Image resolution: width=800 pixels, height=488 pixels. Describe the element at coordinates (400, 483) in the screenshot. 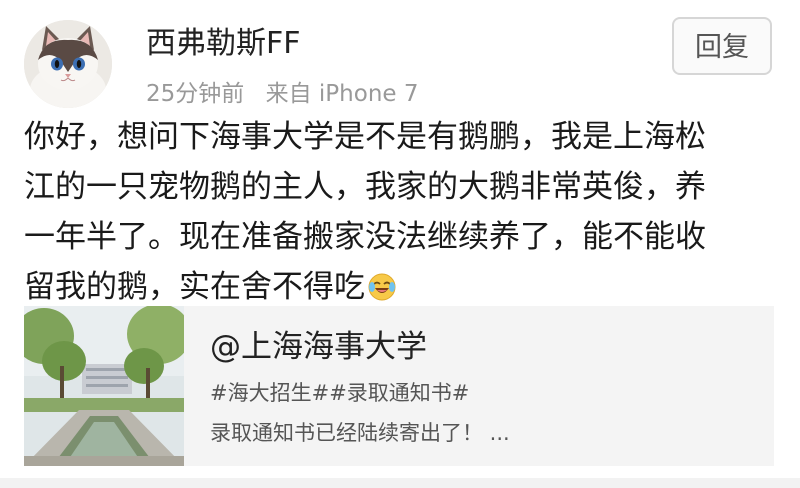

I see `bottom-divider` at that location.